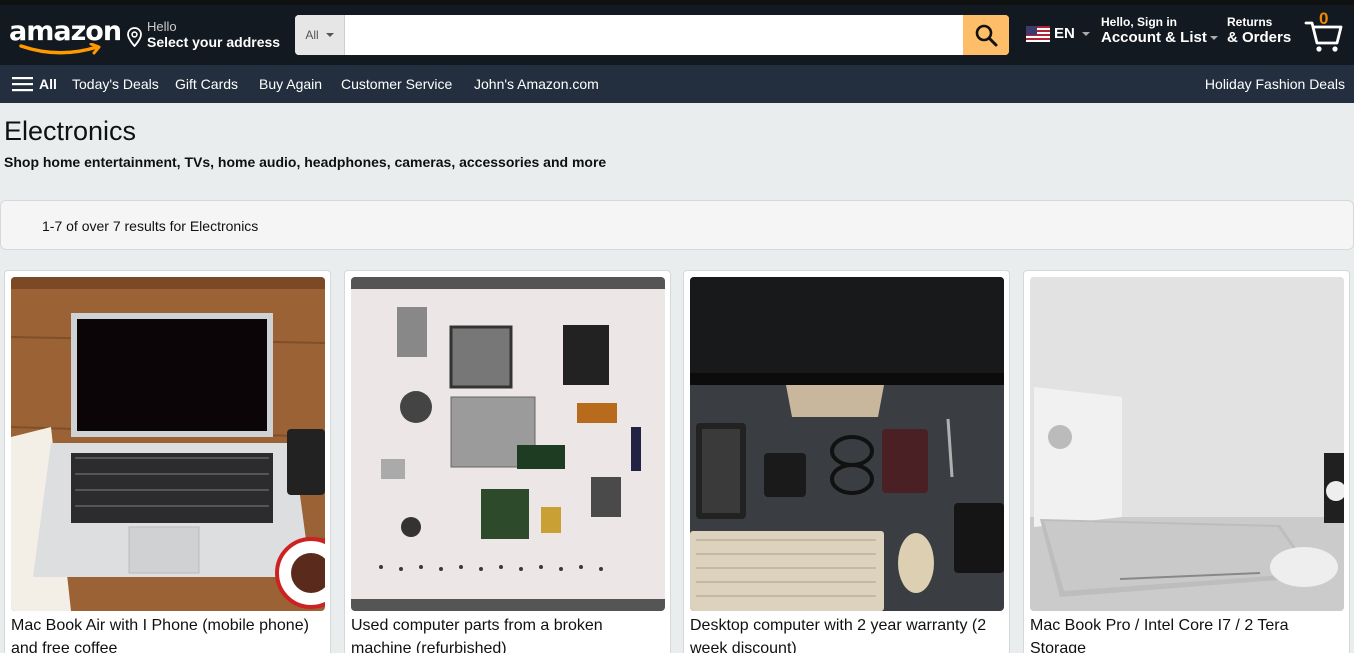 Image resolution: width=1354 pixels, height=653 pixels. What do you see at coordinates (396, 84) in the screenshot?
I see `nav-item-customer-service: Customer Service` at bounding box center [396, 84].